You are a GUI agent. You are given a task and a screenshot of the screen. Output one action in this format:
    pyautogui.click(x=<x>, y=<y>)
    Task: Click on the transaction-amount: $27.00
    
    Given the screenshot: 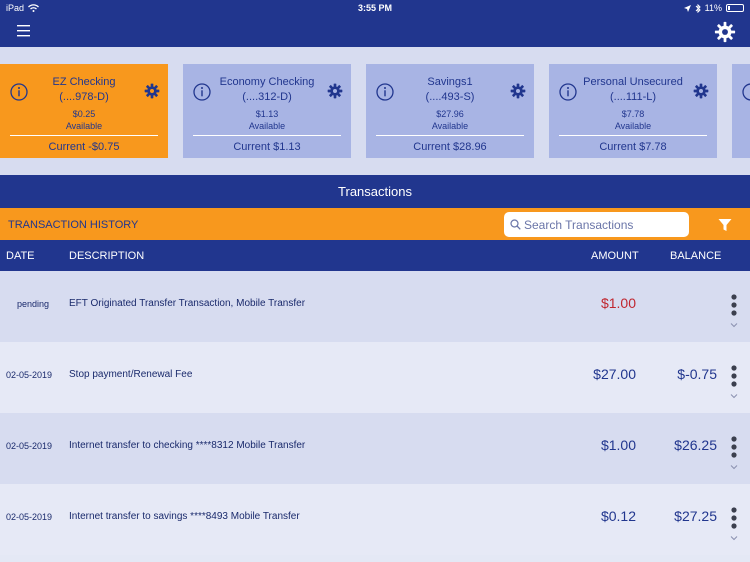 What is the action you would take?
    pyautogui.click(x=614, y=374)
    